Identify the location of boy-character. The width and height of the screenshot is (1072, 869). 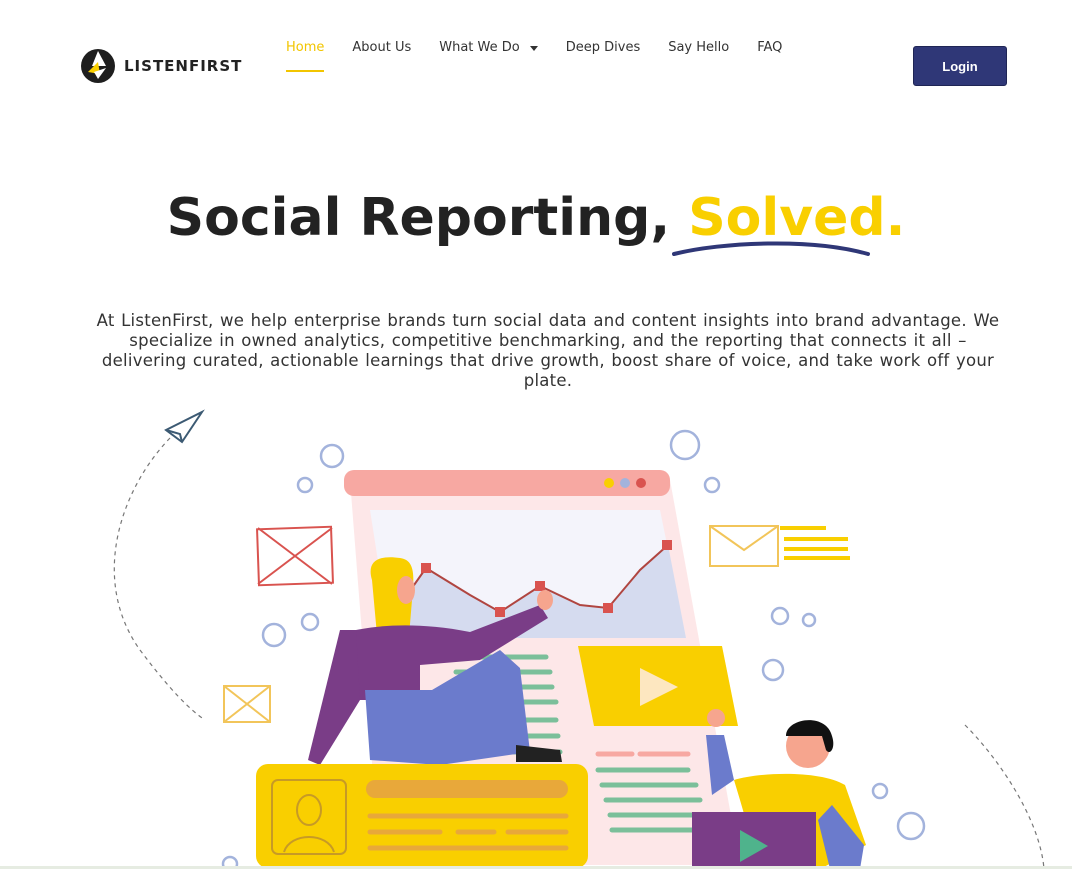
(779, 789).